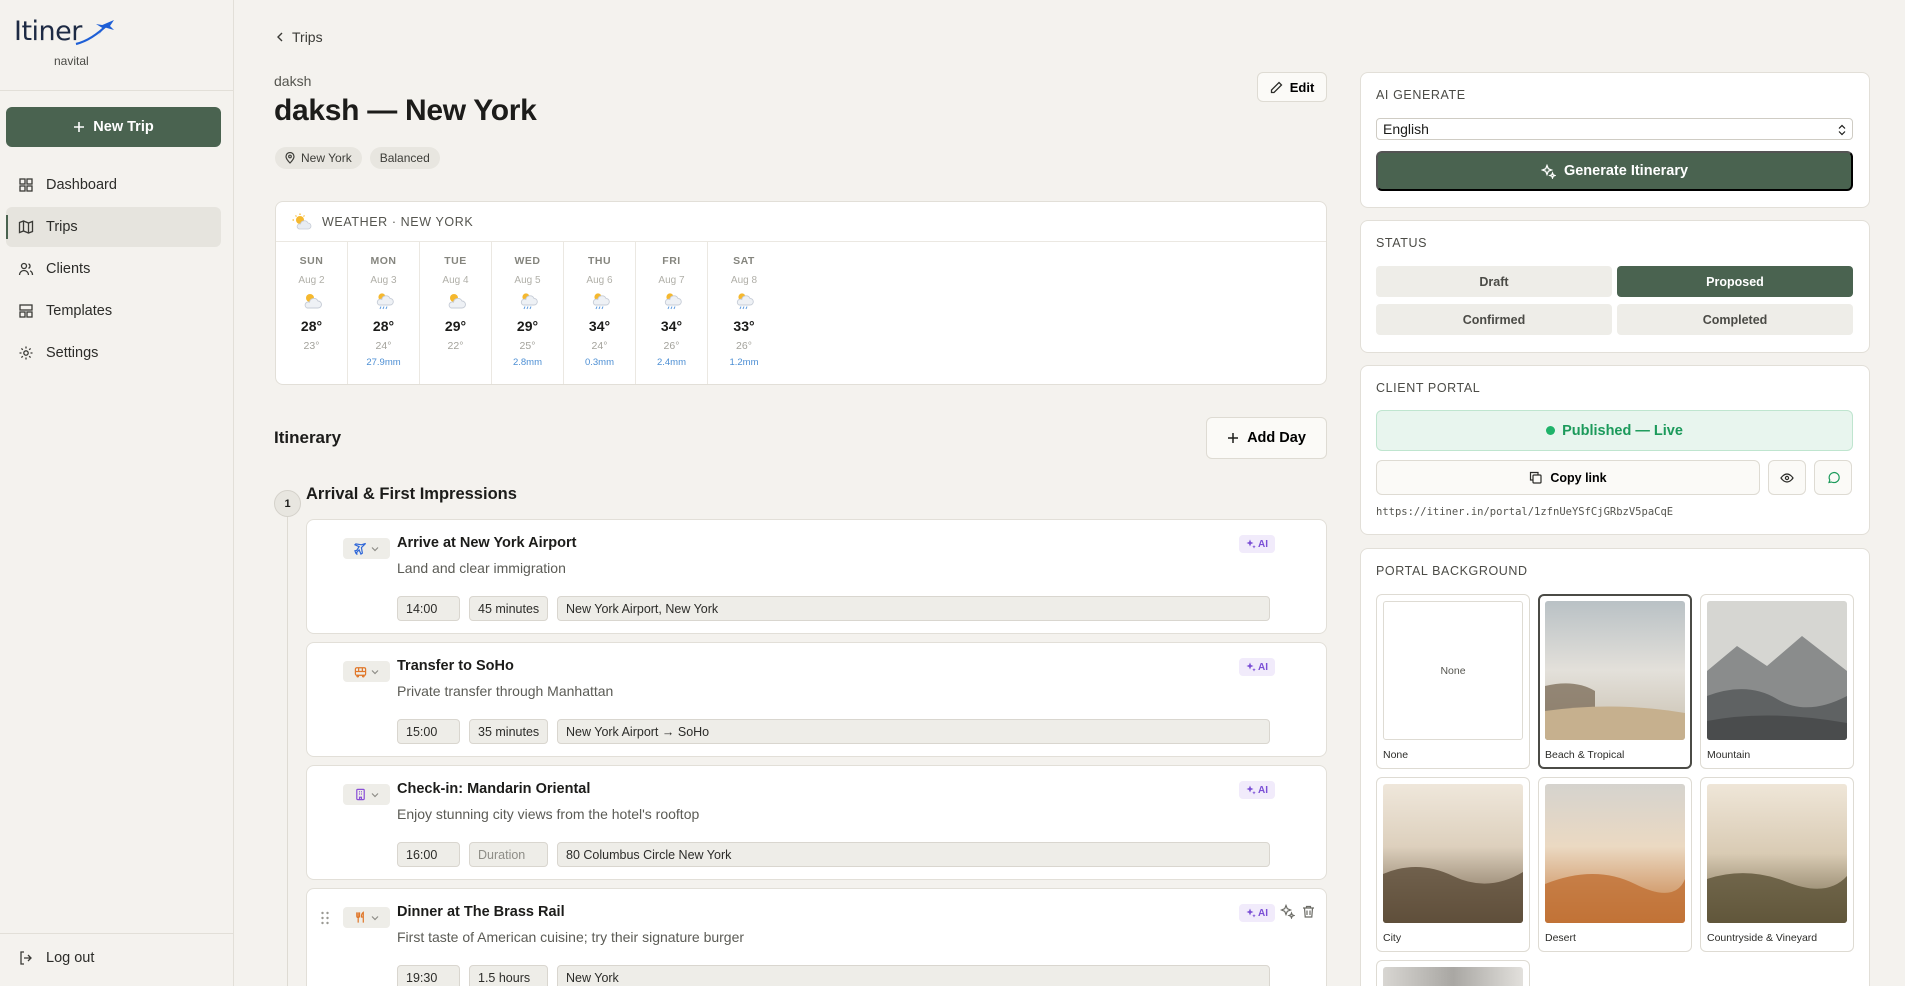  What do you see at coordinates (1777, 864) in the screenshot?
I see `bg-option-countryside: Countryside & Vineyard` at bounding box center [1777, 864].